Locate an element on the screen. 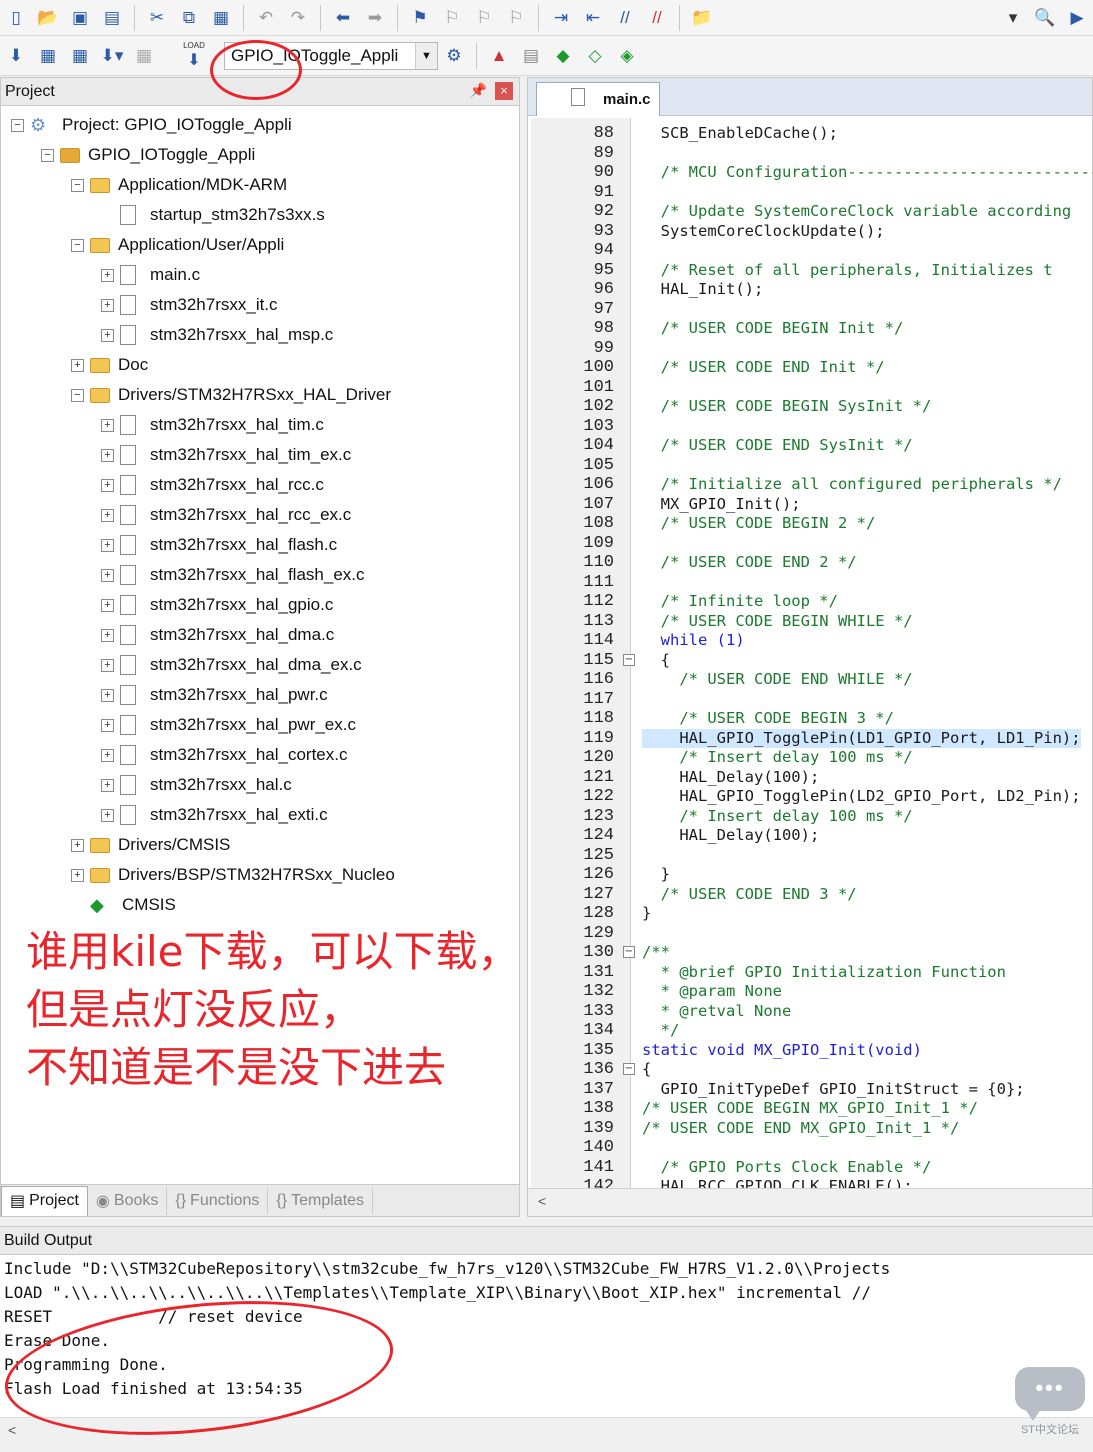  code-line: 113 /* USER CODE BEGIN WHILE */ is located at coordinates (810, 622).